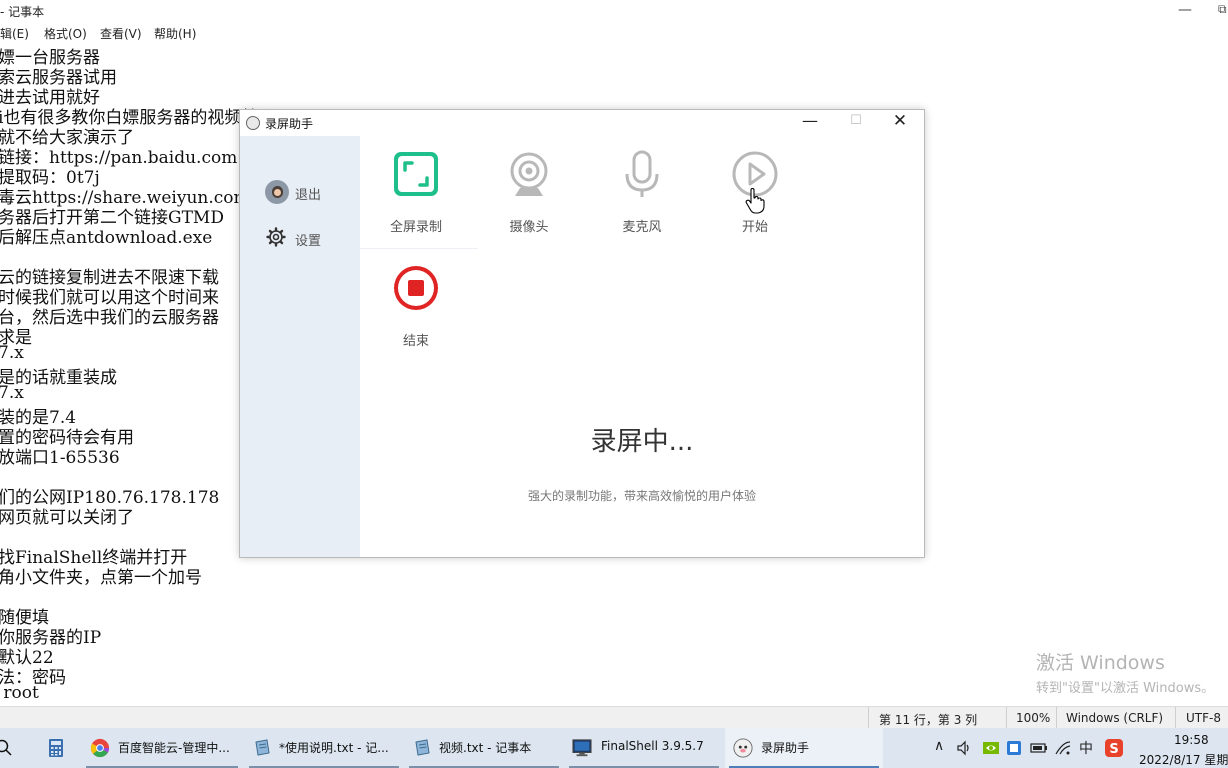 This screenshot has width=1228, height=768. Describe the element at coordinates (529, 174) in the screenshot. I see `webcam-icon` at that location.